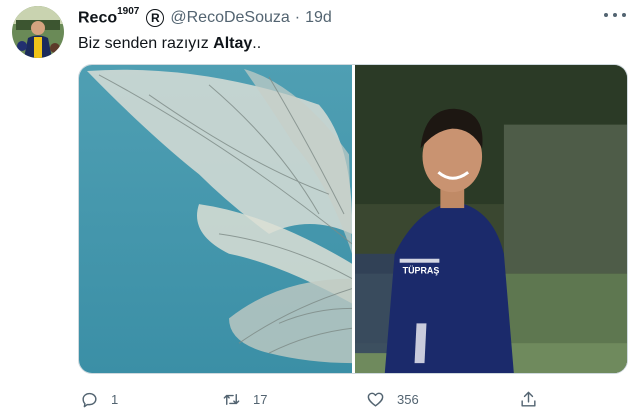 The image size is (640, 418). What do you see at coordinates (231, 399) in the screenshot?
I see `retweet-icon` at bounding box center [231, 399].